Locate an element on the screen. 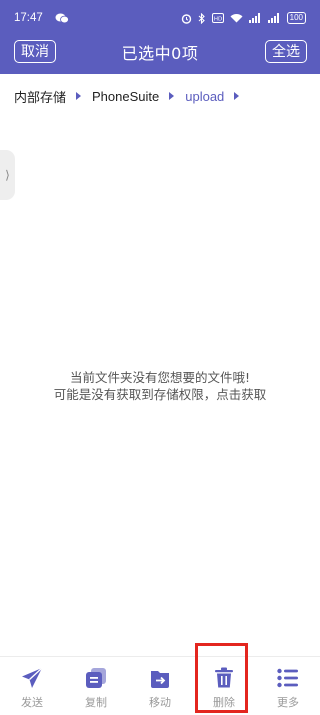 The height and width of the screenshot is (715, 320). breadcrumb-item-internal-storage: 内部存储 is located at coordinates (40, 96).